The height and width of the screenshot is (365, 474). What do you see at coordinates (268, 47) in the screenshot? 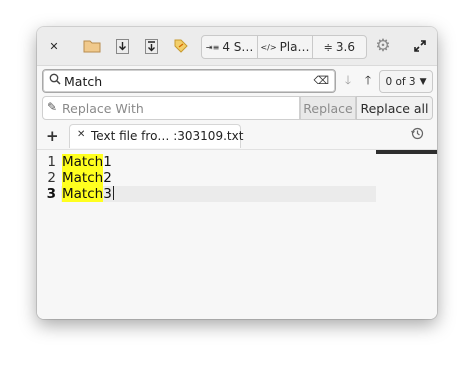
I see `code-icon: </>` at bounding box center [268, 47].